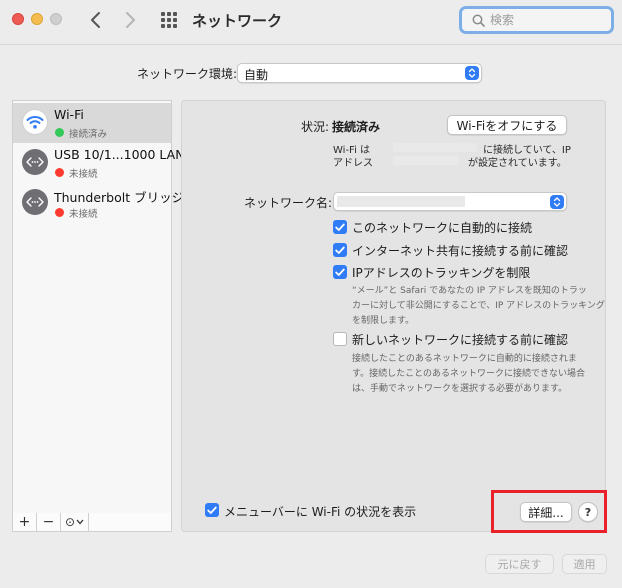 This screenshot has width=622, height=588. Describe the element at coordinates (70, 522) in the screenshot. I see `action-icon: ⊙` at that location.